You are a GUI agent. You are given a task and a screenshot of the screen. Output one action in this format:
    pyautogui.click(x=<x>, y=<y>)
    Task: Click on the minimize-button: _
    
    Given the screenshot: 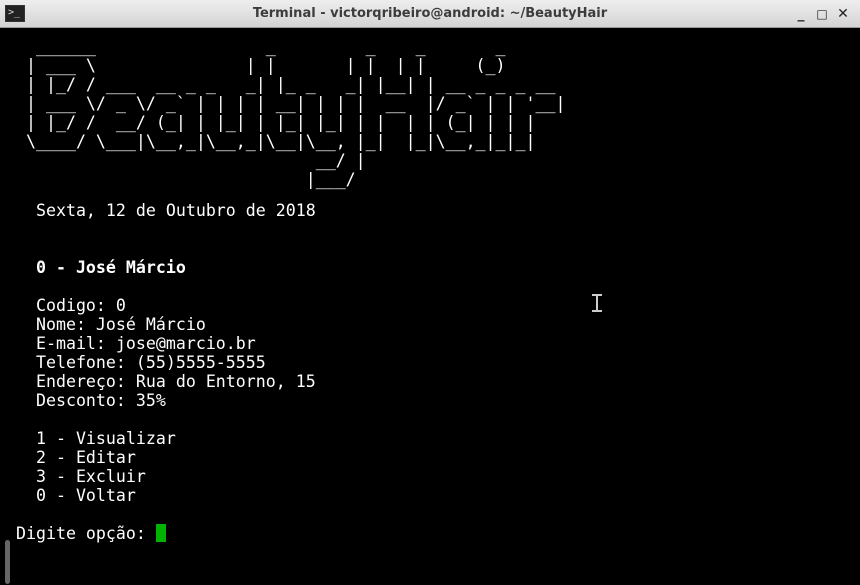 What is the action you would take?
    pyautogui.click(x=801, y=14)
    